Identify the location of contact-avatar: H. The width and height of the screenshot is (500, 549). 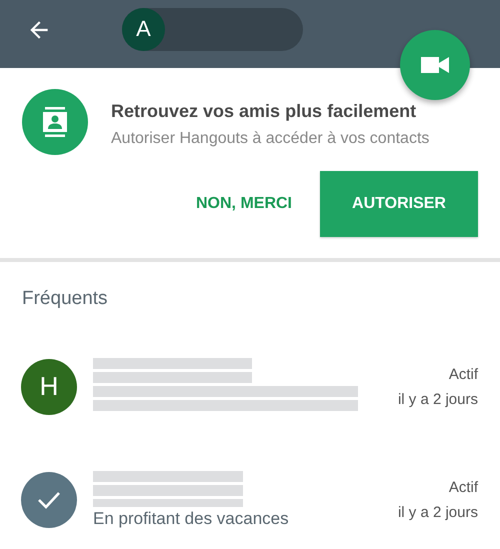
(49, 386).